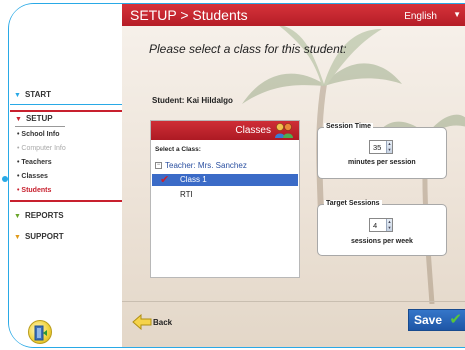 The width and height of the screenshot is (465, 350). I want to click on palm-tree-decoration, so click(418, 209).